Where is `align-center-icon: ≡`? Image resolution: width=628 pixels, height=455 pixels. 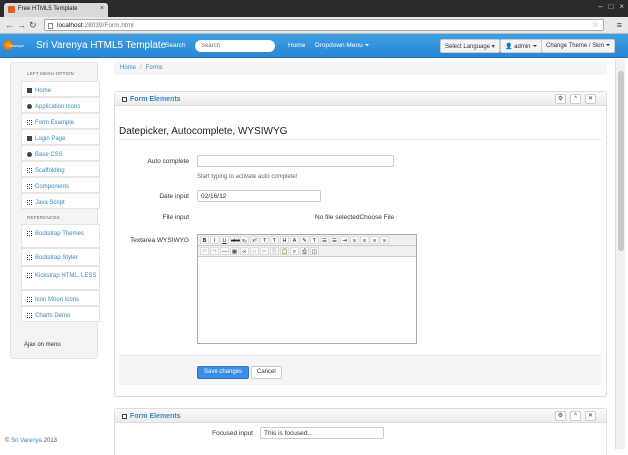 align-center-icon: ≡ is located at coordinates (364, 240).